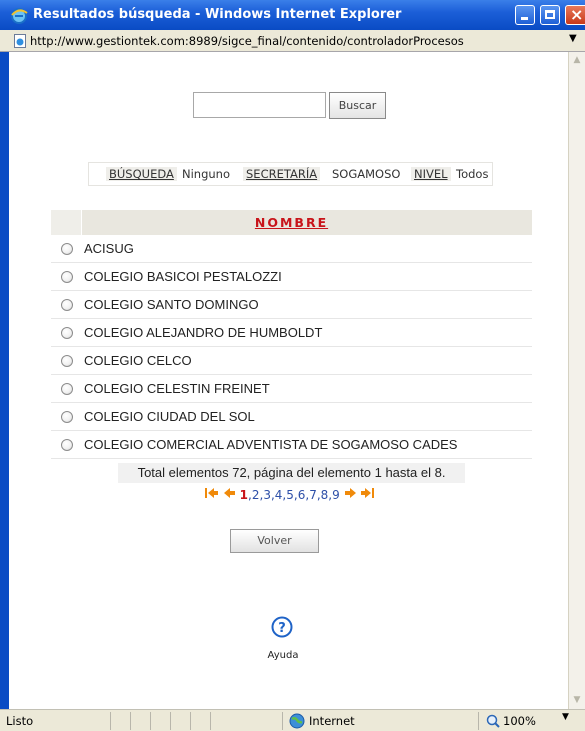 Image resolution: width=585 pixels, height=731 pixels. What do you see at coordinates (291, 417) in the screenshot?
I see `table-row: COLEGIO CIUDAD DEL SOL` at bounding box center [291, 417].